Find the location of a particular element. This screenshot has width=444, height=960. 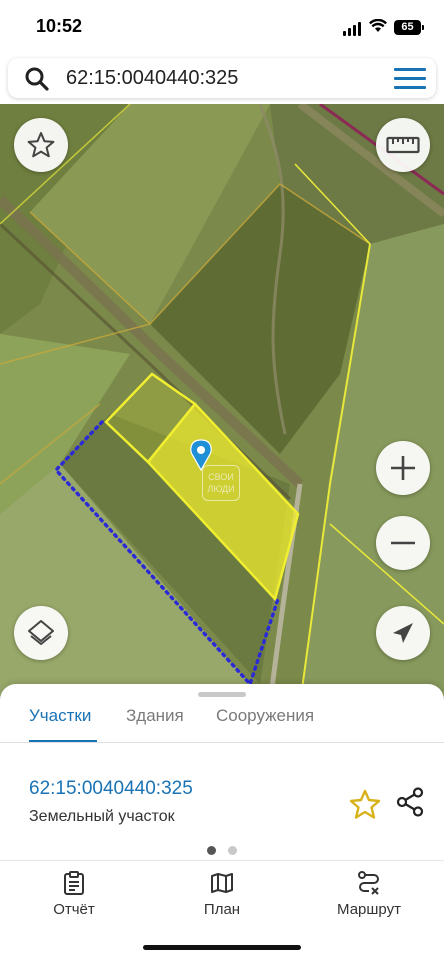

tab-buildings: Здания is located at coordinates (155, 716).